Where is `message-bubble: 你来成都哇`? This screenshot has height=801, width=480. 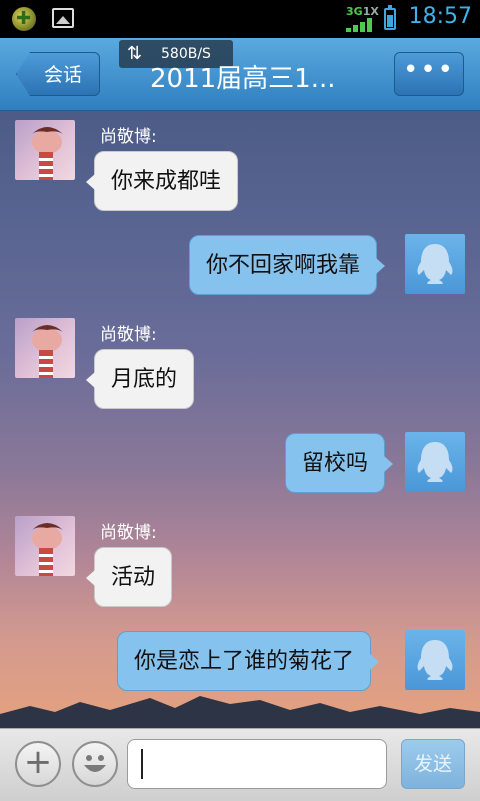 message-bubble: 你来成都哇 is located at coordinates (162, 181).